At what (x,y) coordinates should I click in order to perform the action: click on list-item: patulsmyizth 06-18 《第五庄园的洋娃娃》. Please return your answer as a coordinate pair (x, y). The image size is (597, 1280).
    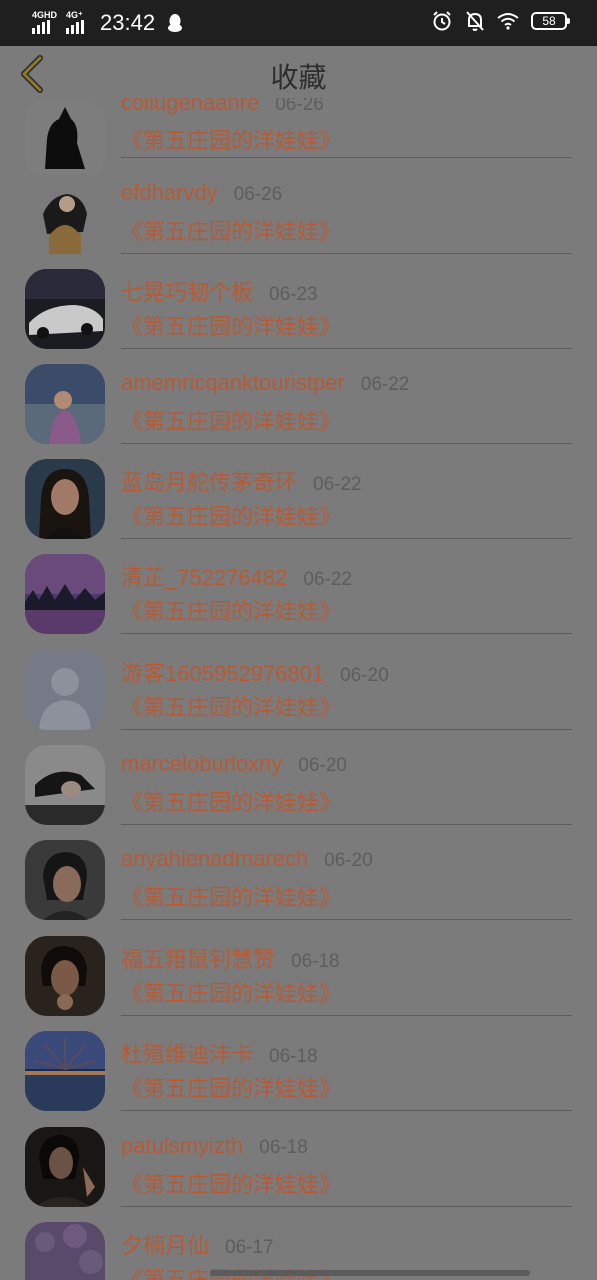
    Looking at the image, I should click on (298, 1160).